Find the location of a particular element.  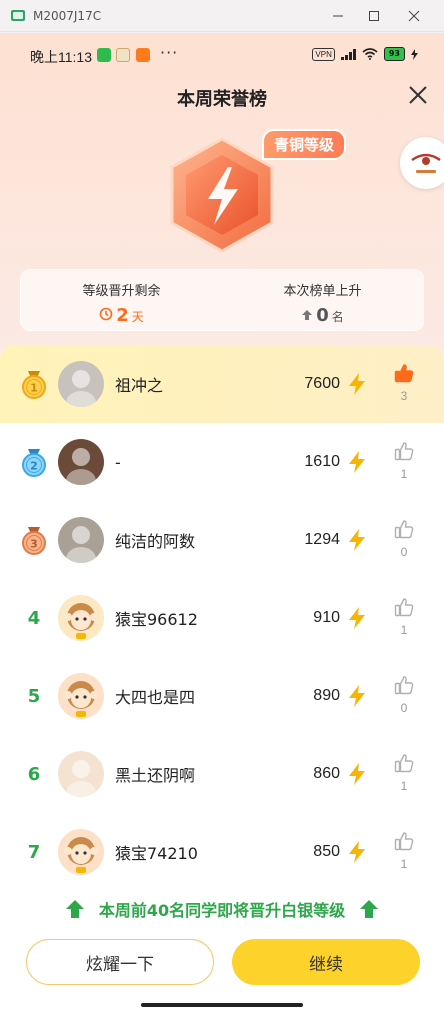

user-score: 1294 is located at coordinates (322, 539).